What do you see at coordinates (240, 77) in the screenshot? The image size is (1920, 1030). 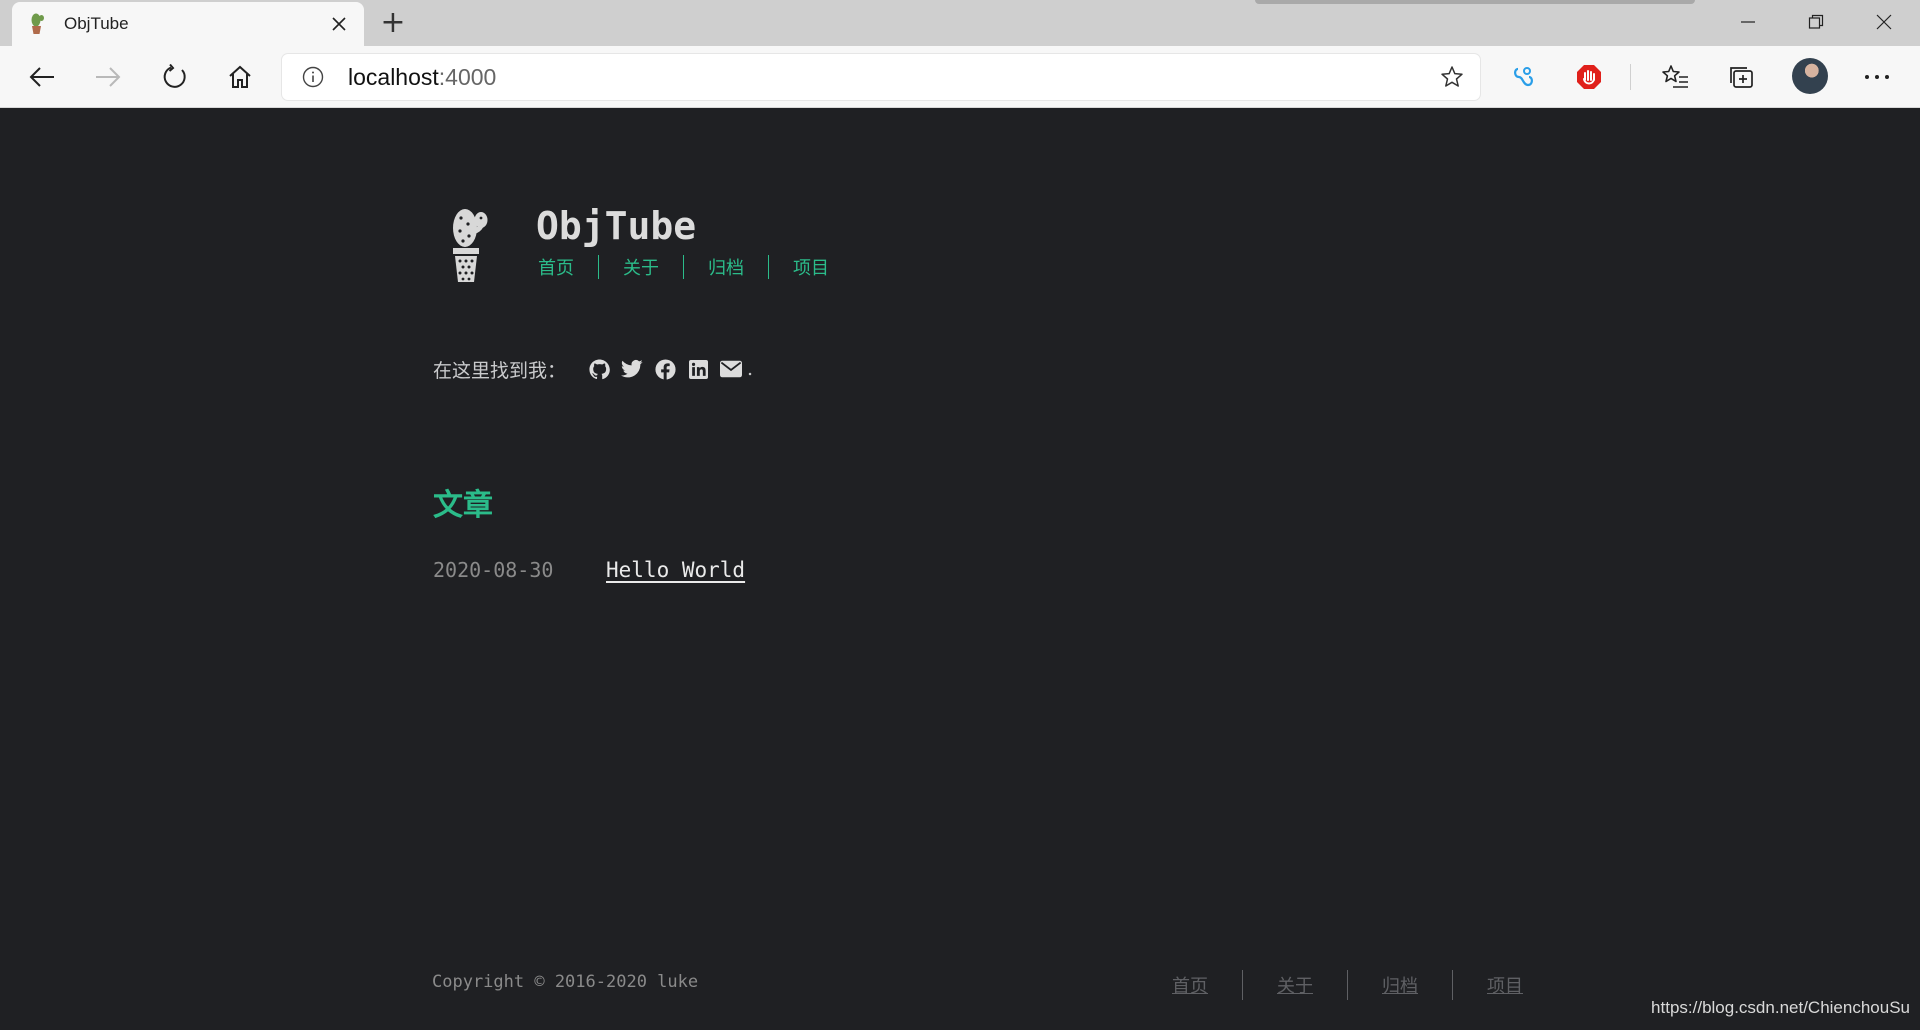 I see `home-icon` at bounding box center [240, 77].